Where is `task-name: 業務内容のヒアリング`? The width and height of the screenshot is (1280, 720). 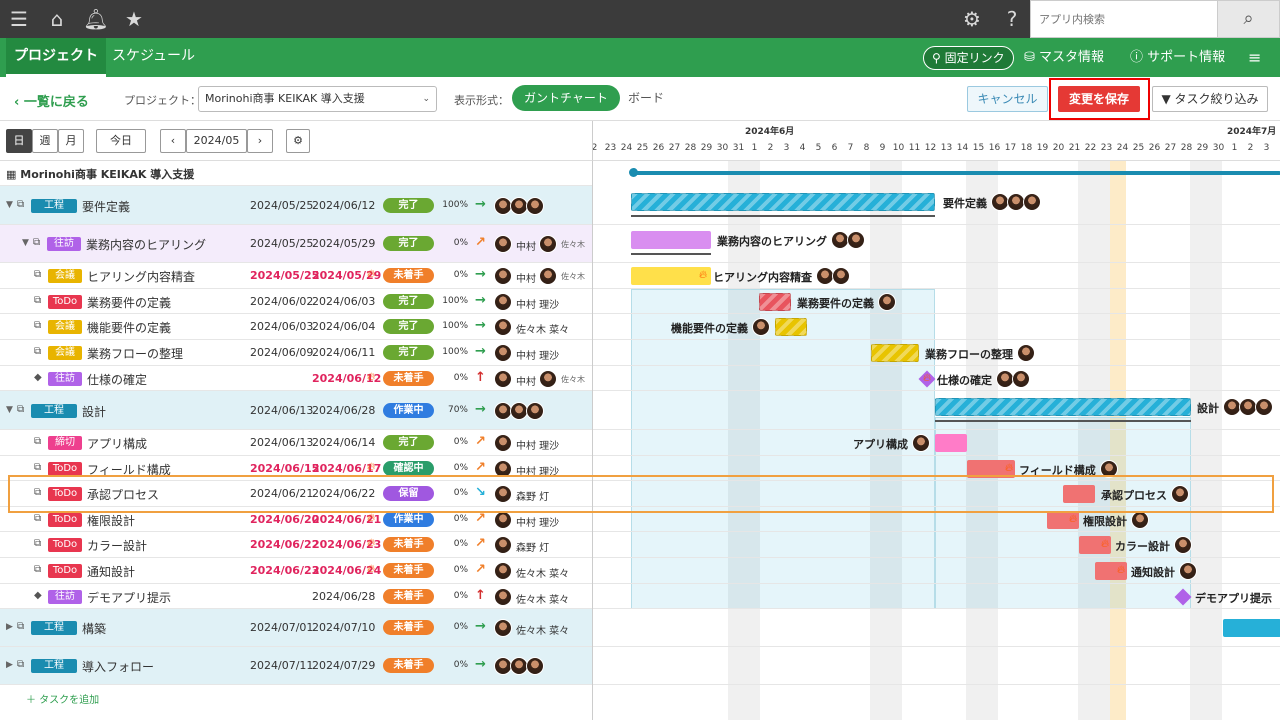
task-name: 業務内容のヒアリング is located at coordinates (146, 244).